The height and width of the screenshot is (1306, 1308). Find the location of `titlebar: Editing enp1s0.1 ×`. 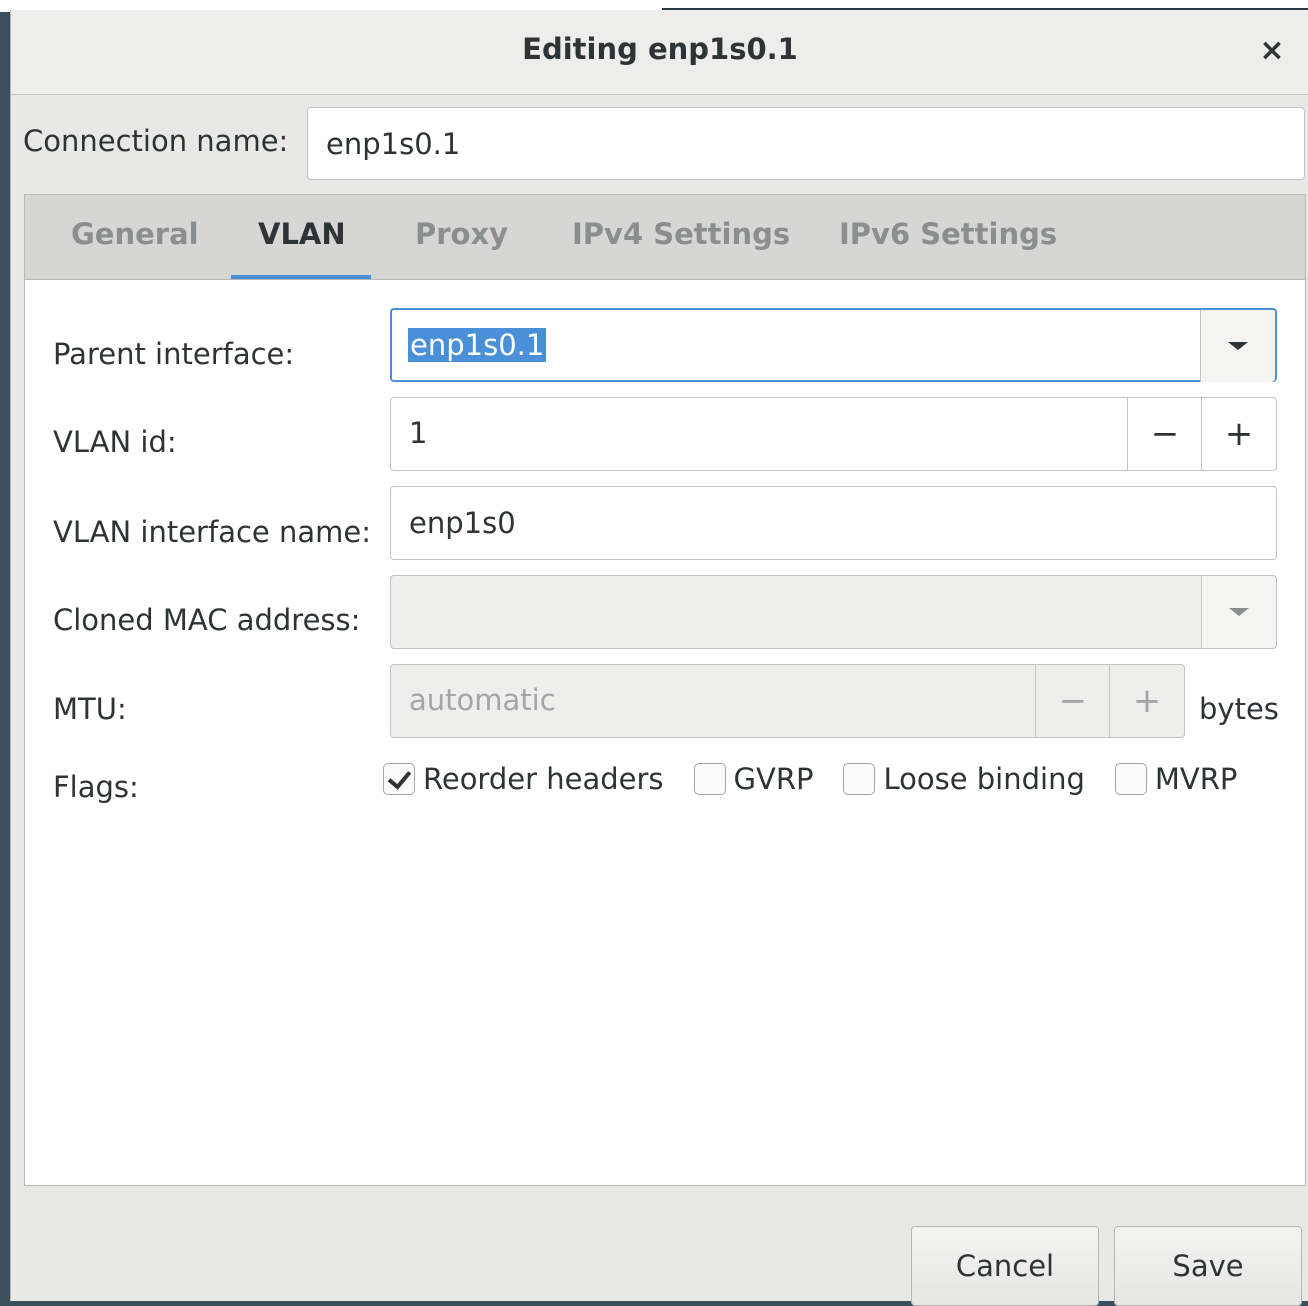

titlebar: Editing enp1s0.1 × is located at coordinates (659, 52).